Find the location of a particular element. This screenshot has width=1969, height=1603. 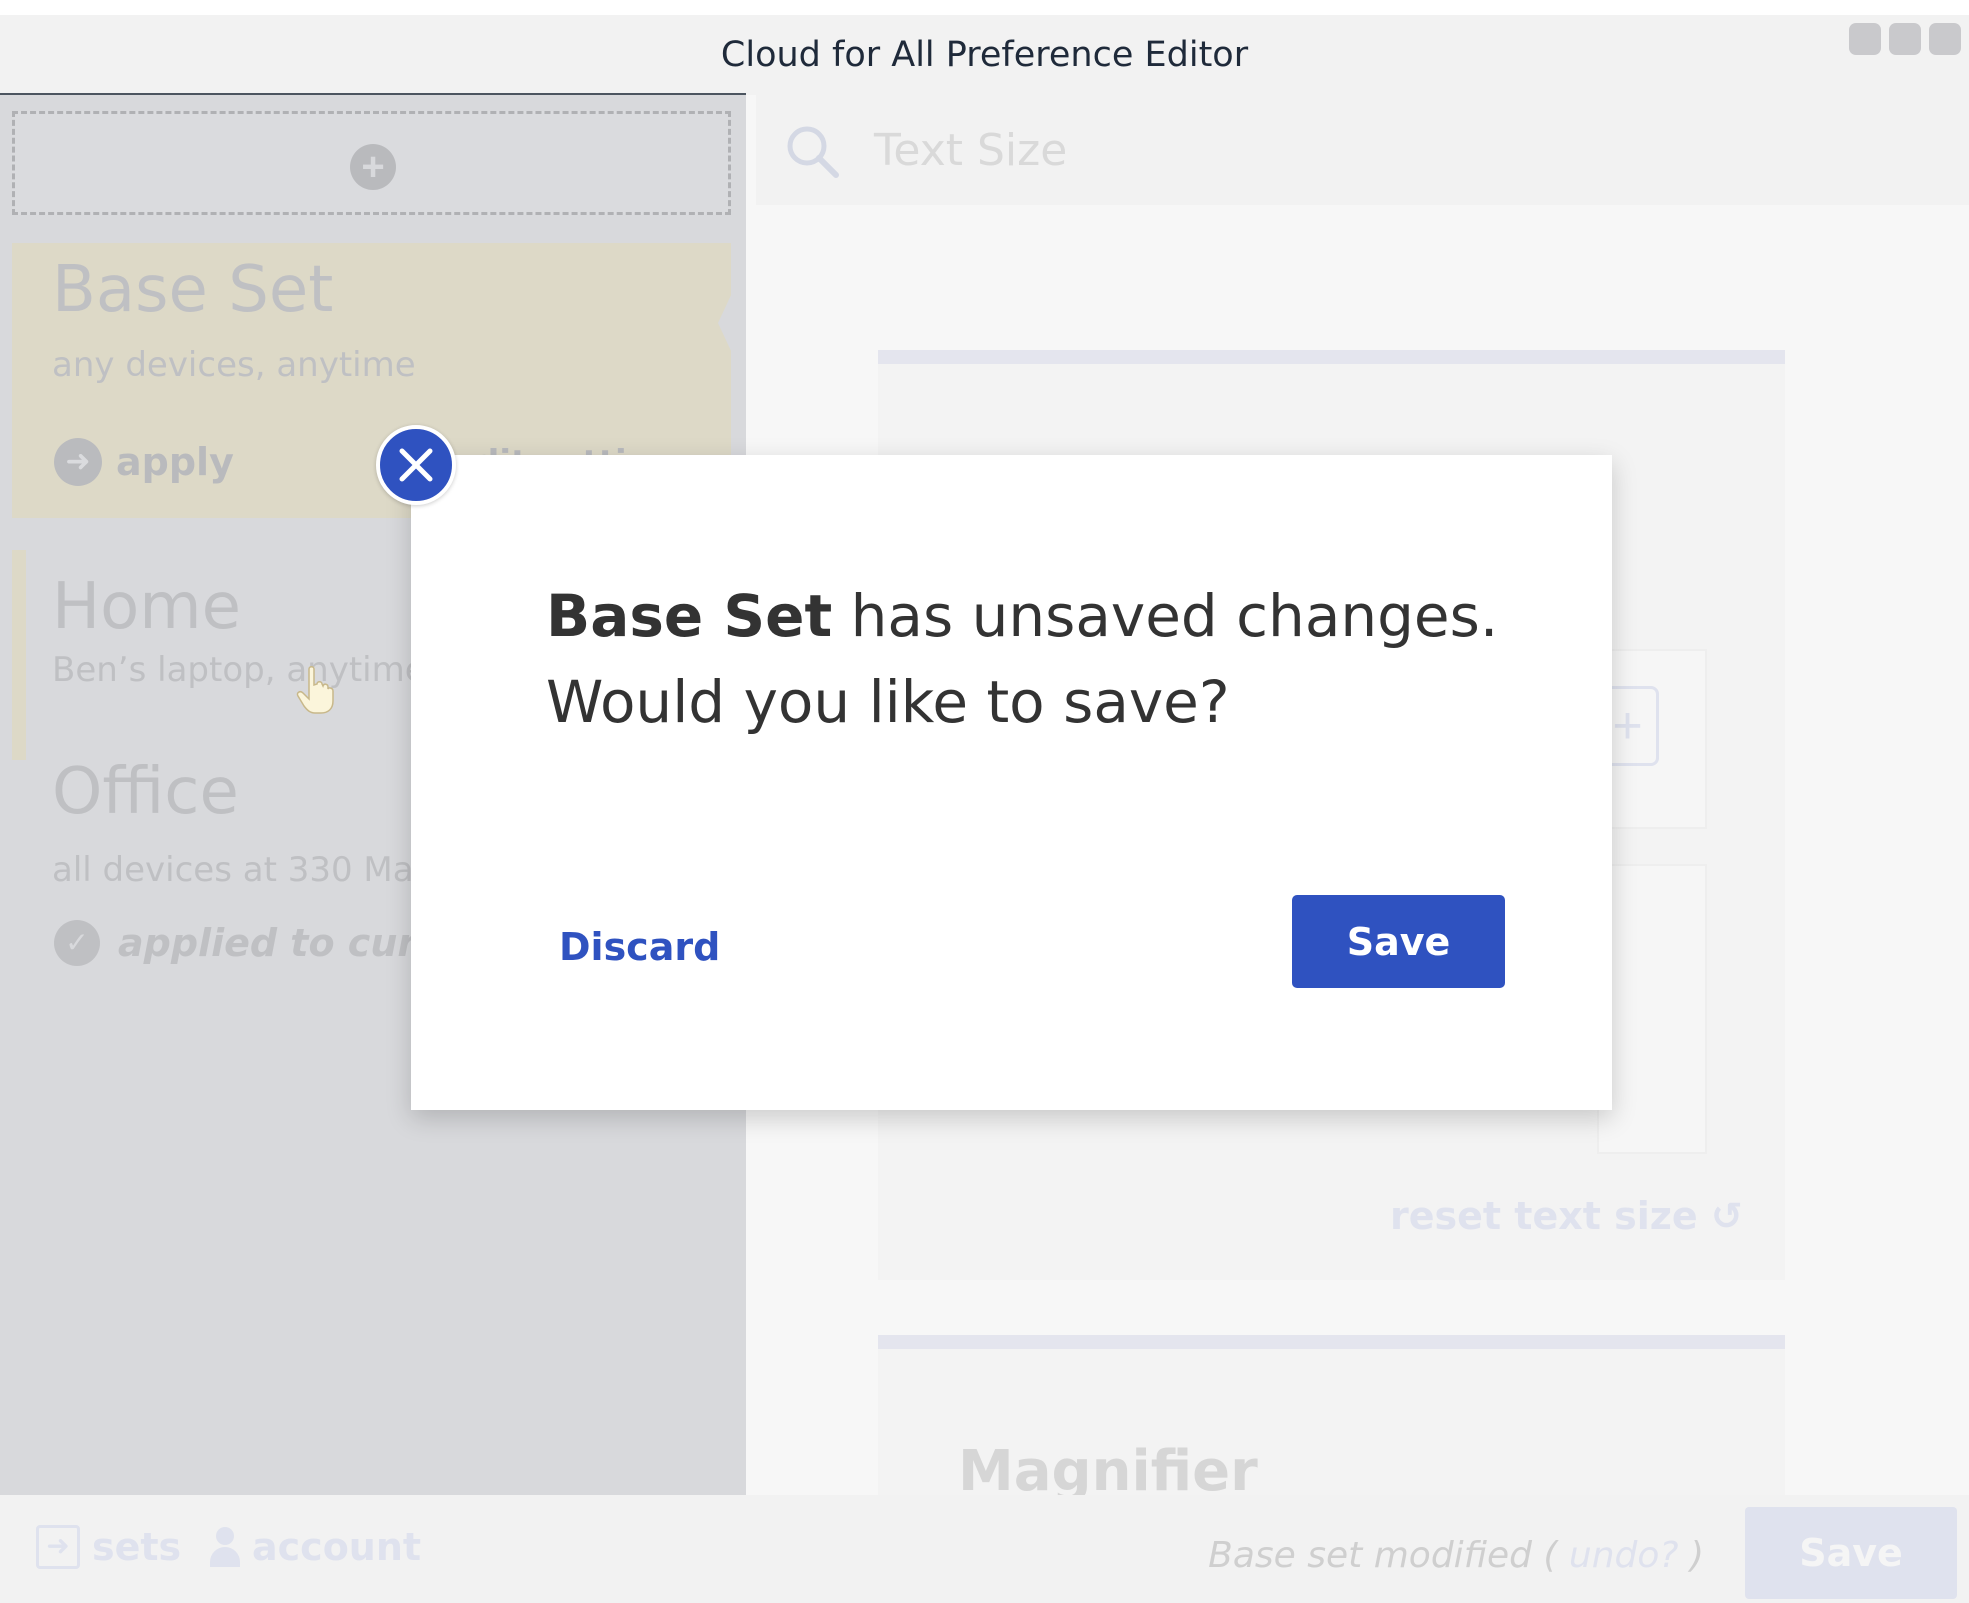

dialog-close-button is located at coordinates (416, 465).